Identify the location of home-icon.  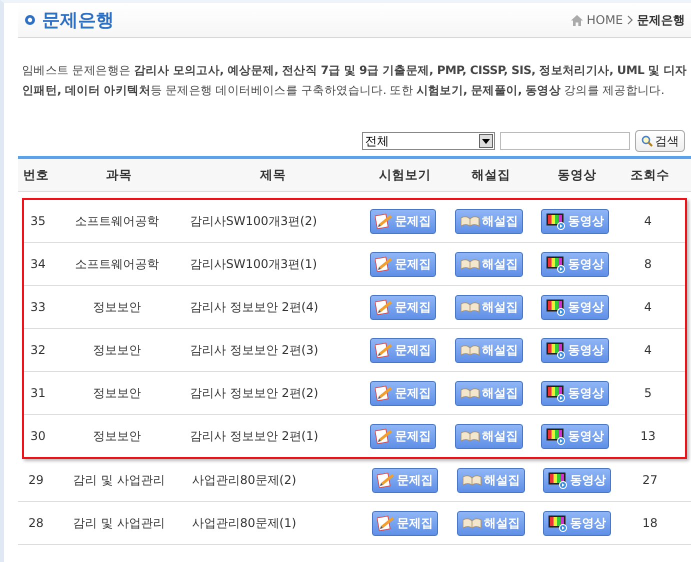
(576, 20).